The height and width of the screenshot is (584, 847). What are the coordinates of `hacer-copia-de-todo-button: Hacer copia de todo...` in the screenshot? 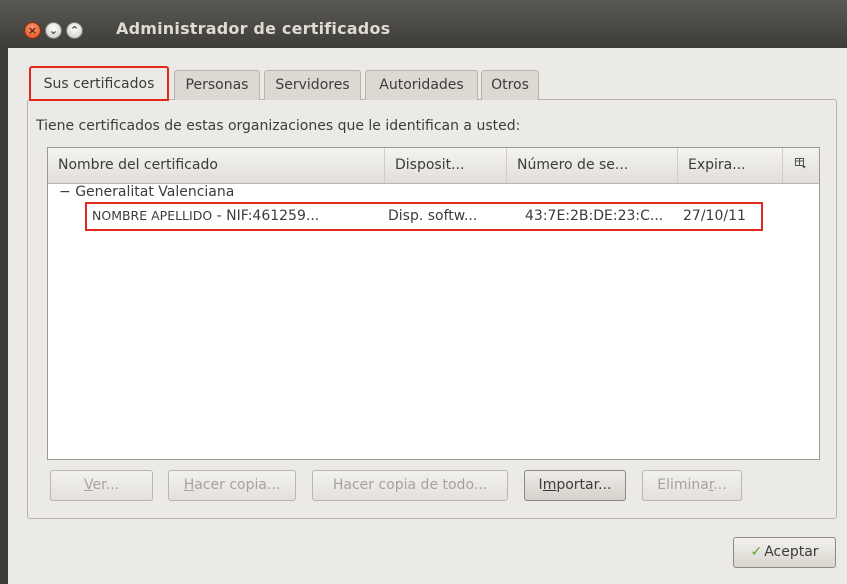 It's located at (410, 485).